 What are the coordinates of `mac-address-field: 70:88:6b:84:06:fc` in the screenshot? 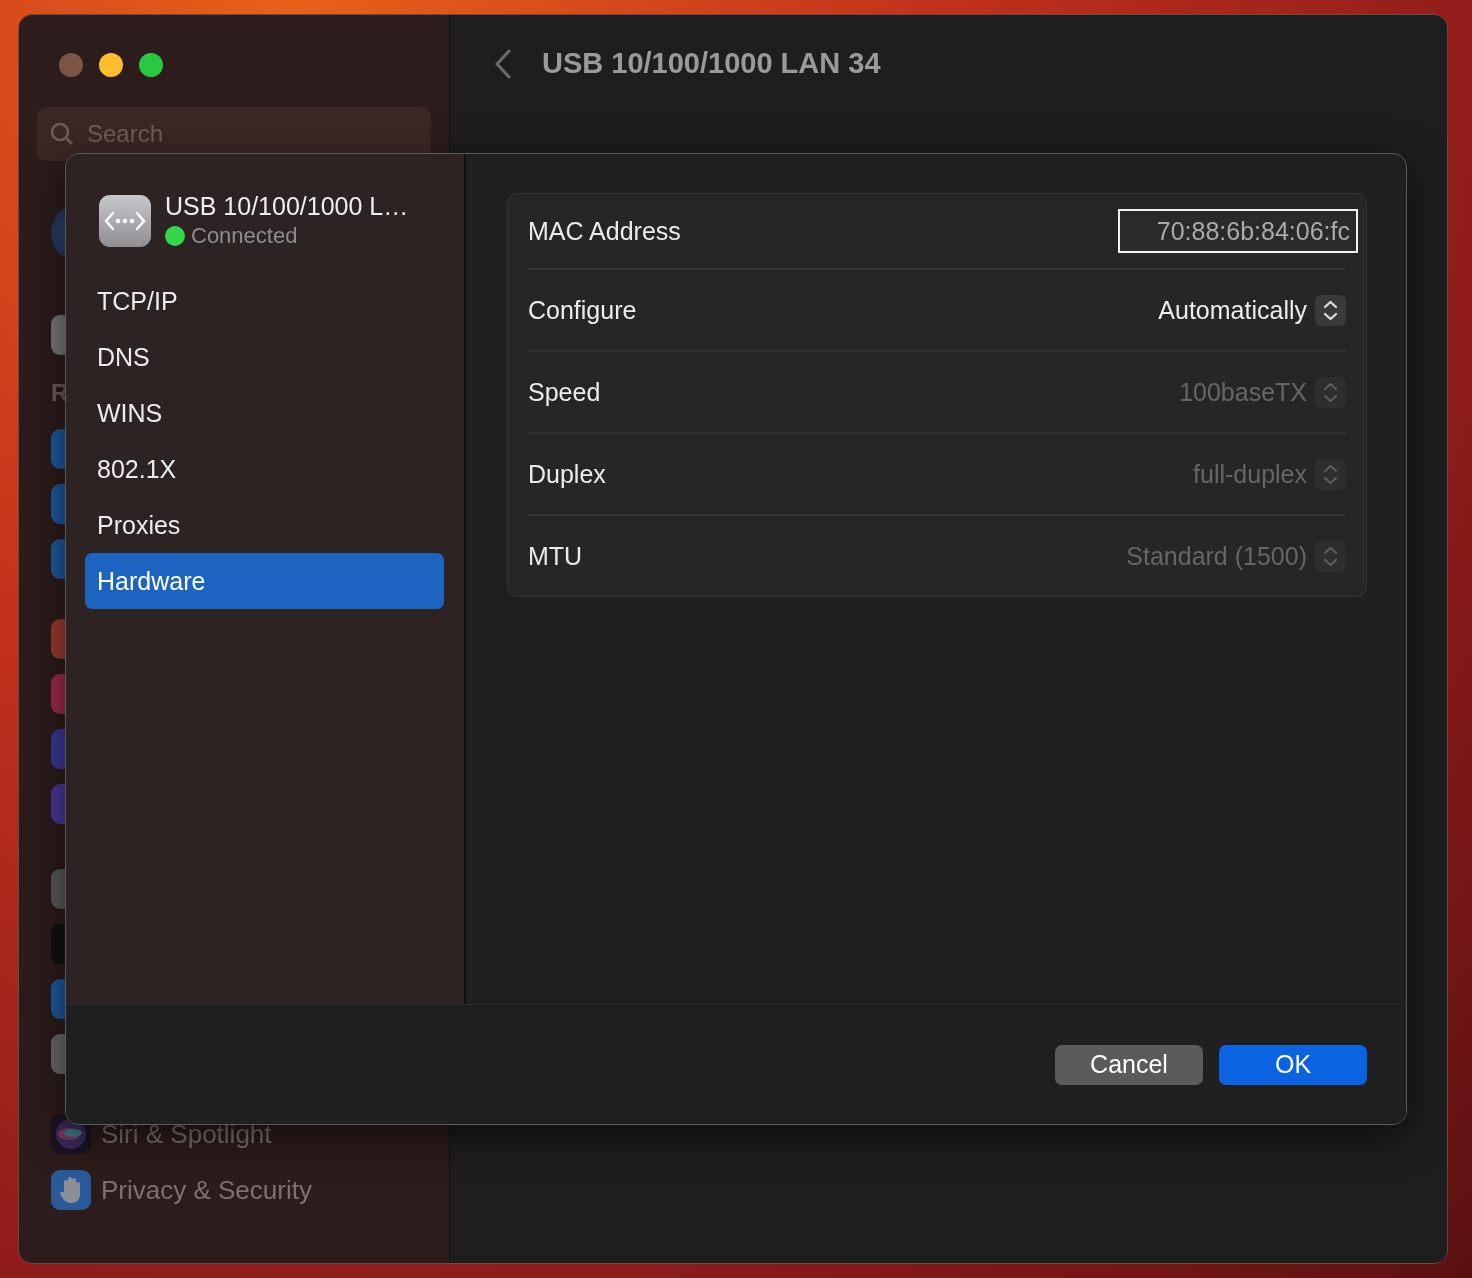 It's located at (1238, 231).